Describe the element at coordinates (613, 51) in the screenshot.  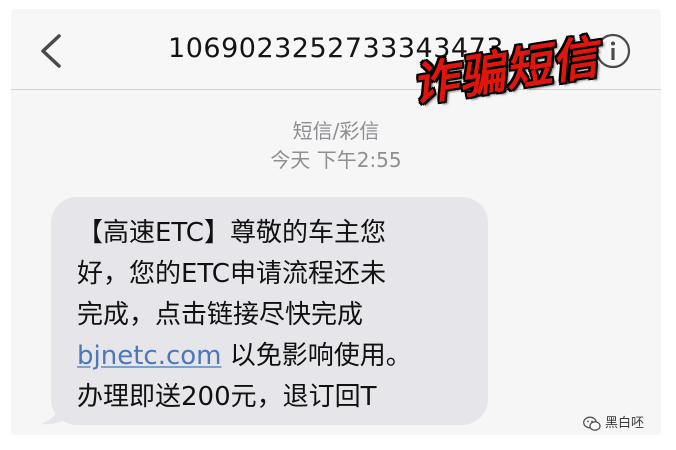
I see `info-icon` at that location.